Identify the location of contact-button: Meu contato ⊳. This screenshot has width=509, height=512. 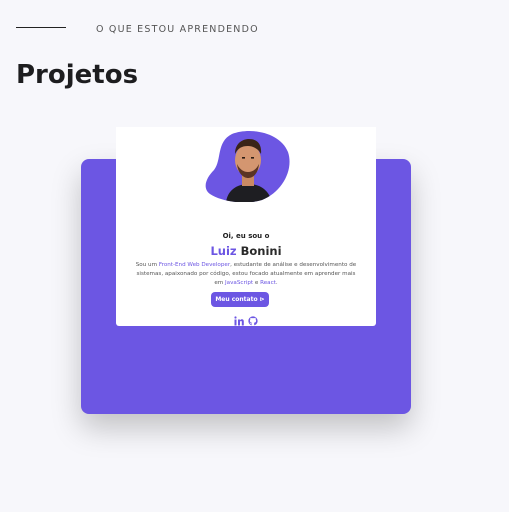
(240, 299).